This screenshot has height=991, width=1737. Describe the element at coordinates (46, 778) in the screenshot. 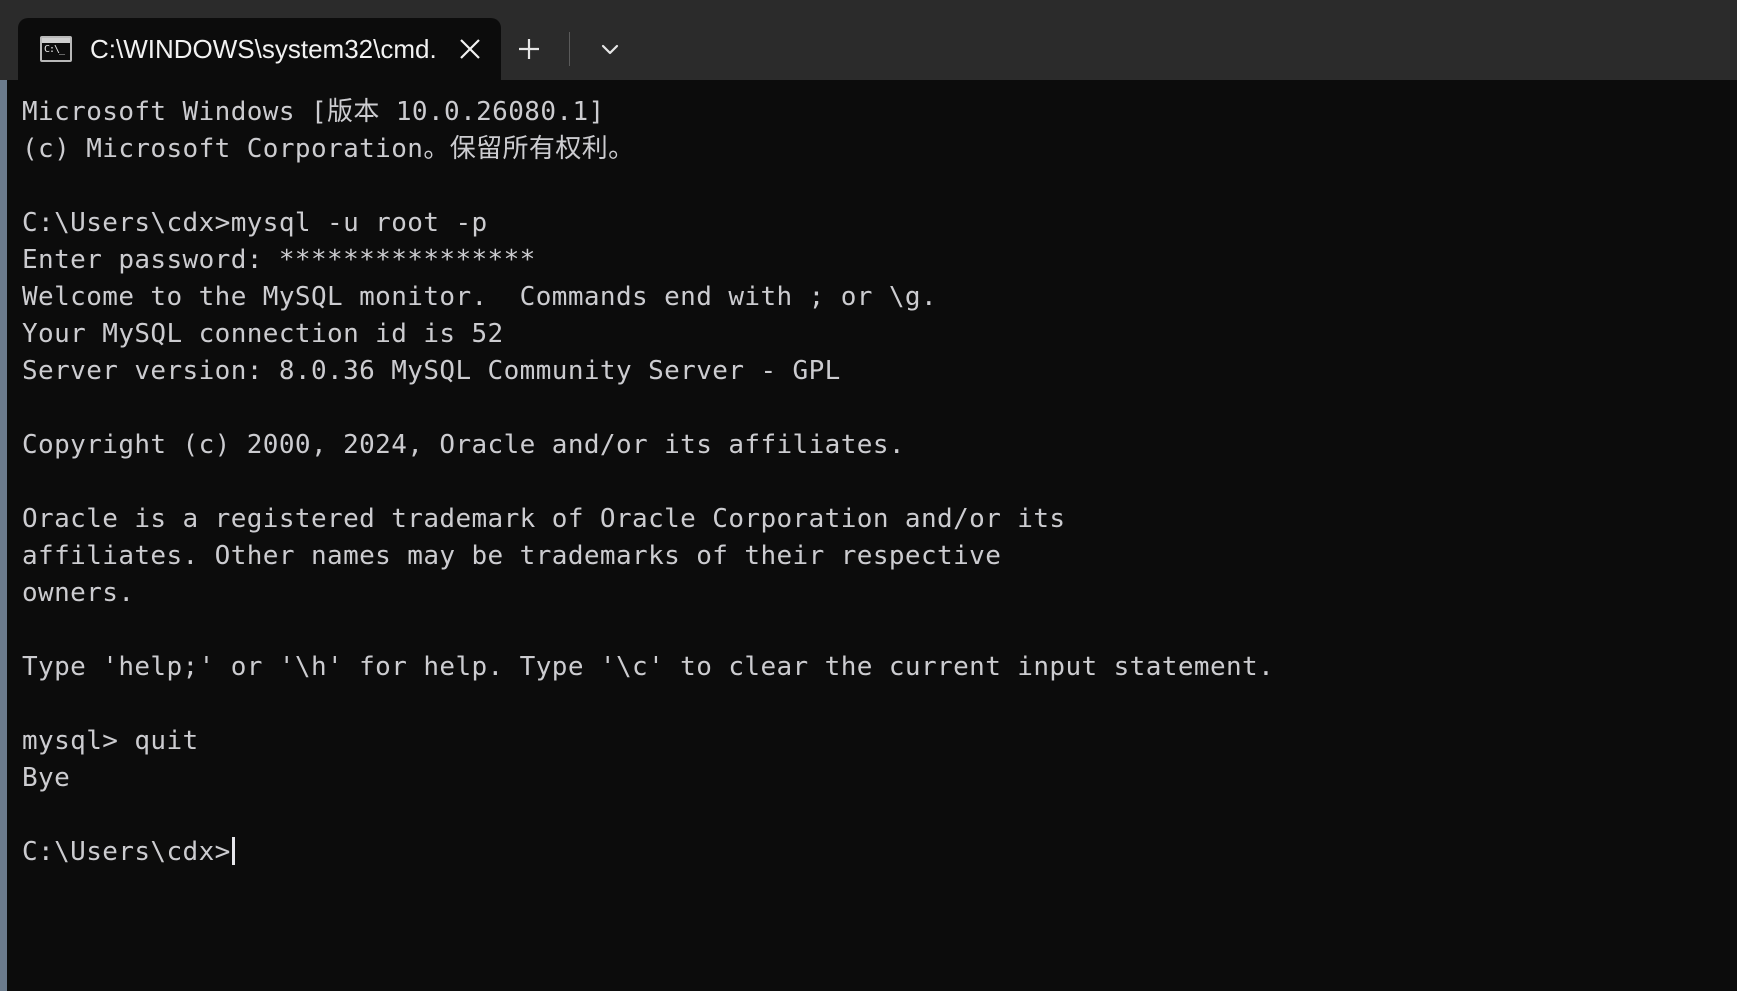

I see `terminal-line: Bye` at that location.